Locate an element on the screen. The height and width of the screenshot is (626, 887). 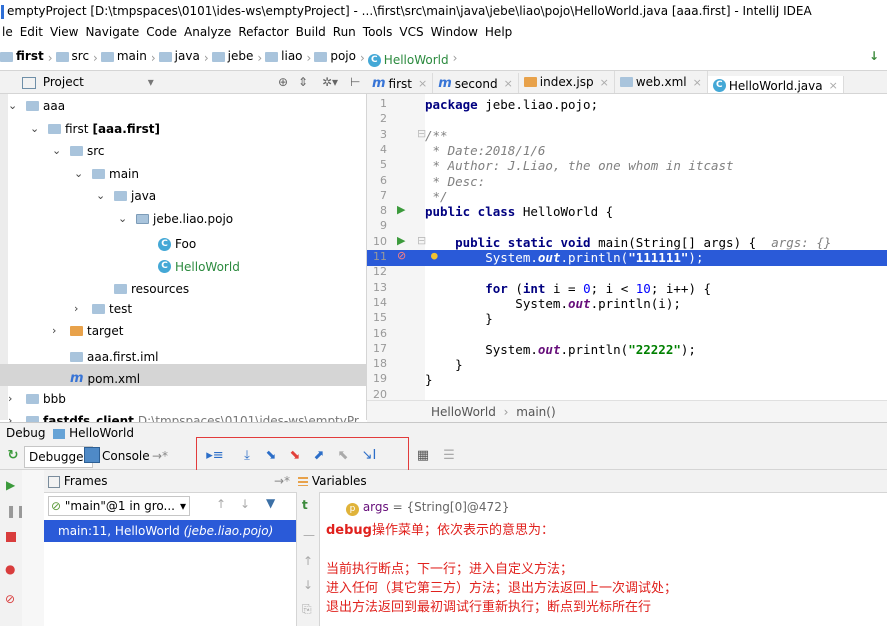
intention-bulb-icon: ● is located at coordinates (434, 255).